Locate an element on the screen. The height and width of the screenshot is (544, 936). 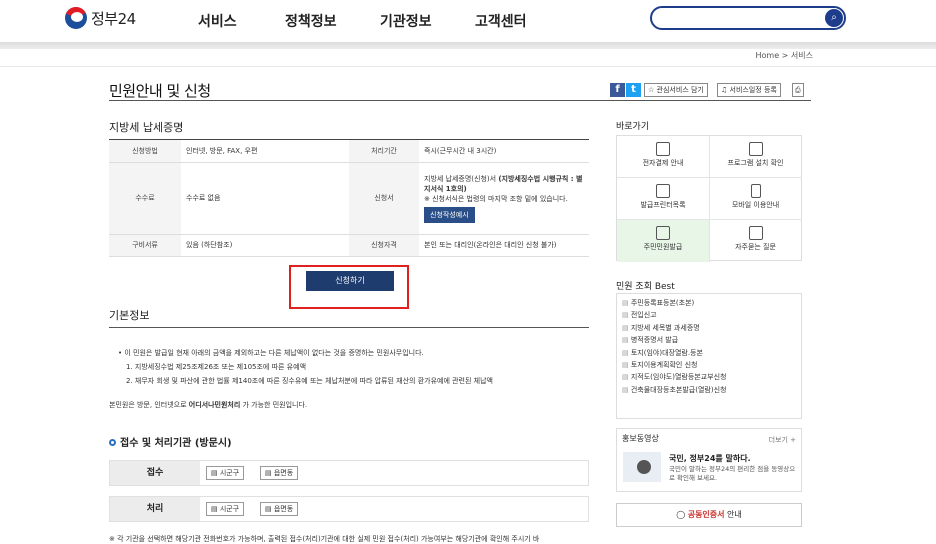
promo-title: 홍보동영상 is located at coordinates (640, 438).